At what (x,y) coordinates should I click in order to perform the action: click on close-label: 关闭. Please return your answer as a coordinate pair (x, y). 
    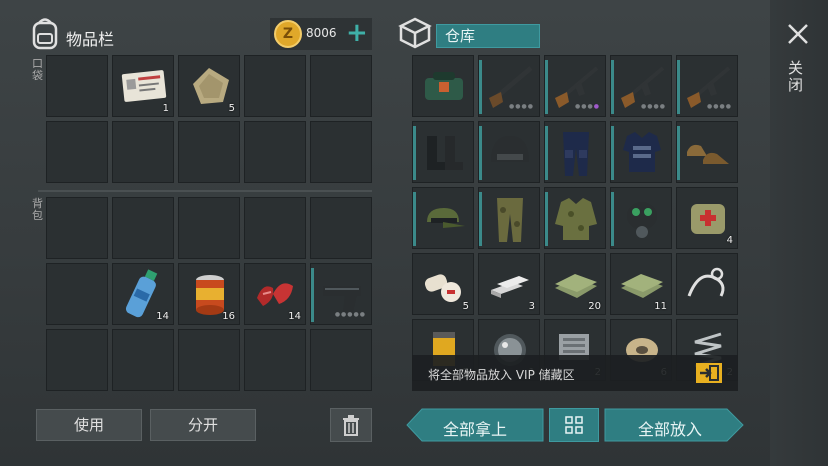
    Looking at the image, I should click on (796, 76).